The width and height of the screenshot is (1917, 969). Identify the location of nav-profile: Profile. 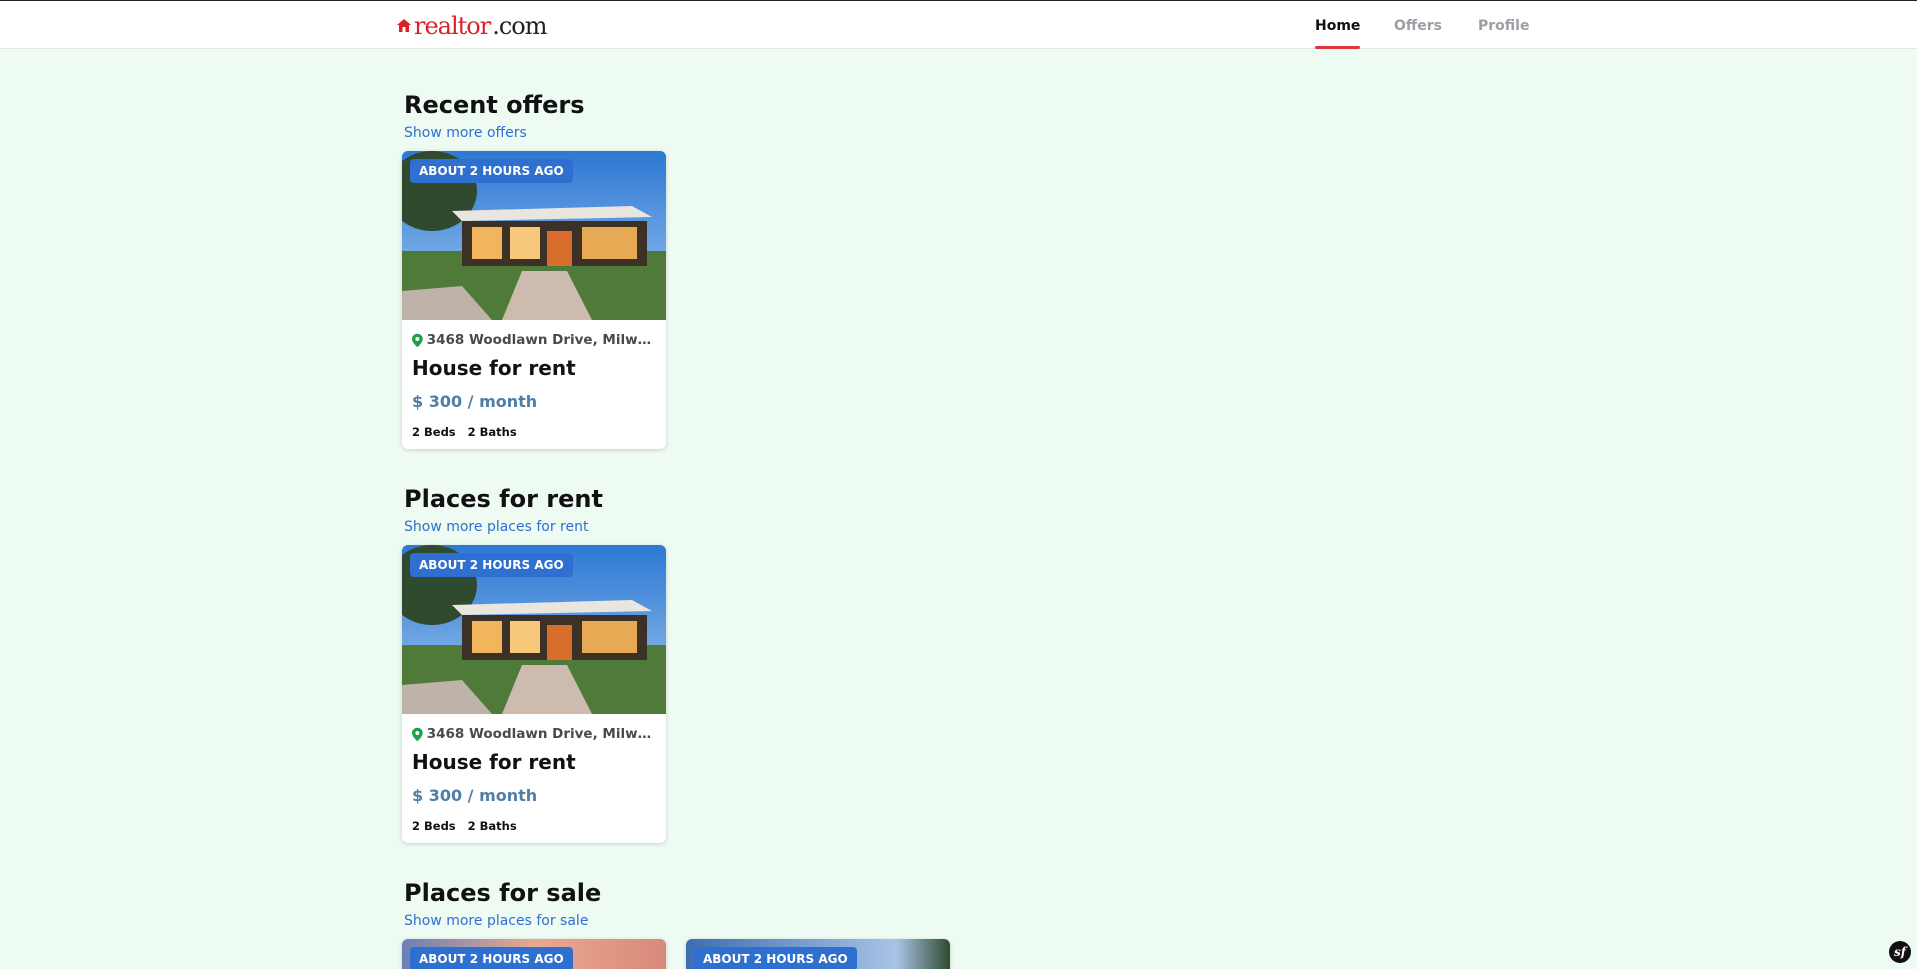
(1503, 25).